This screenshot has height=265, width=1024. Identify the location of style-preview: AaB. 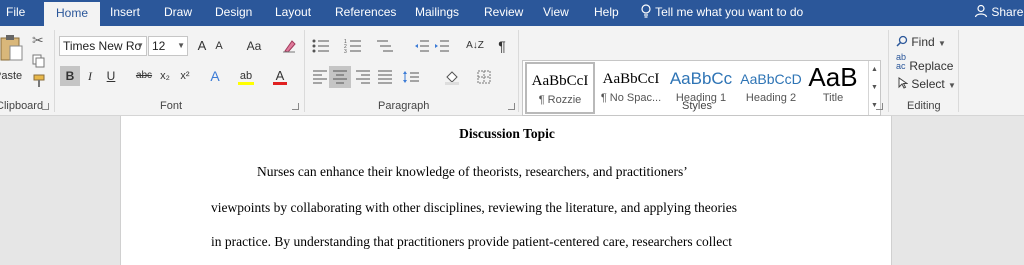
(833, 77).